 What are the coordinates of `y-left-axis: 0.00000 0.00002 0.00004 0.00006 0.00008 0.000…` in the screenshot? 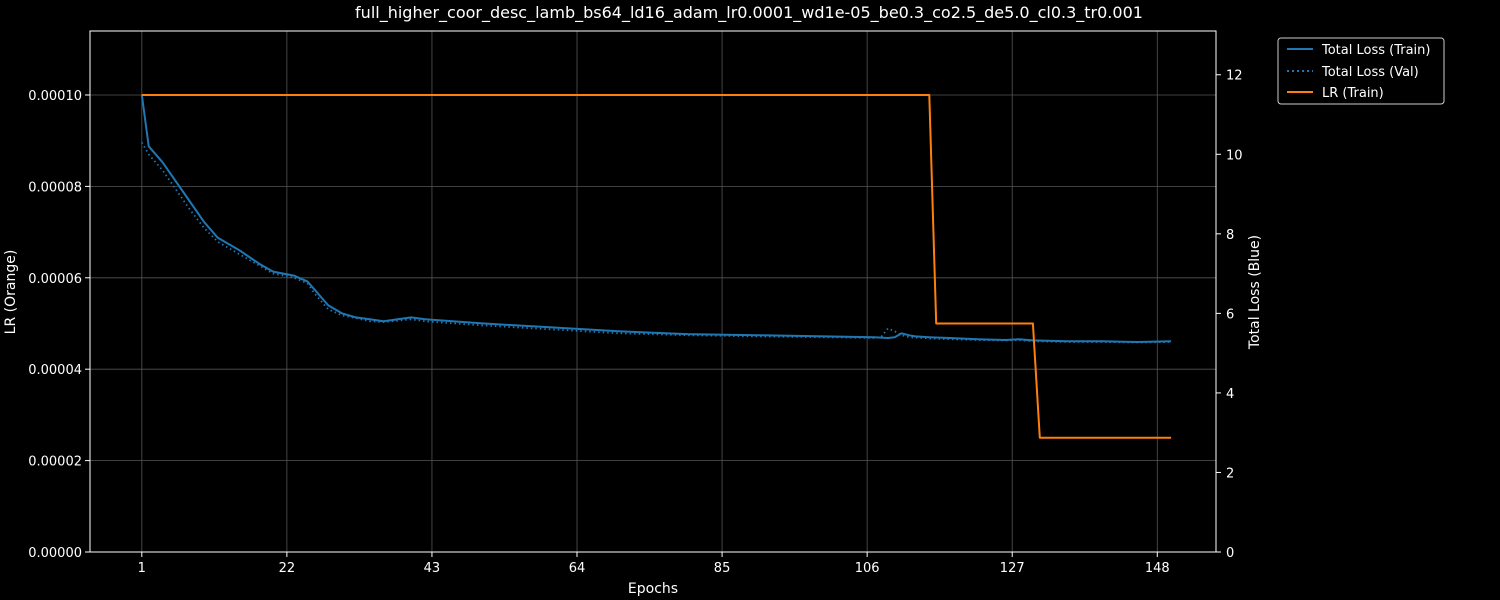 It's located at (59, 325).